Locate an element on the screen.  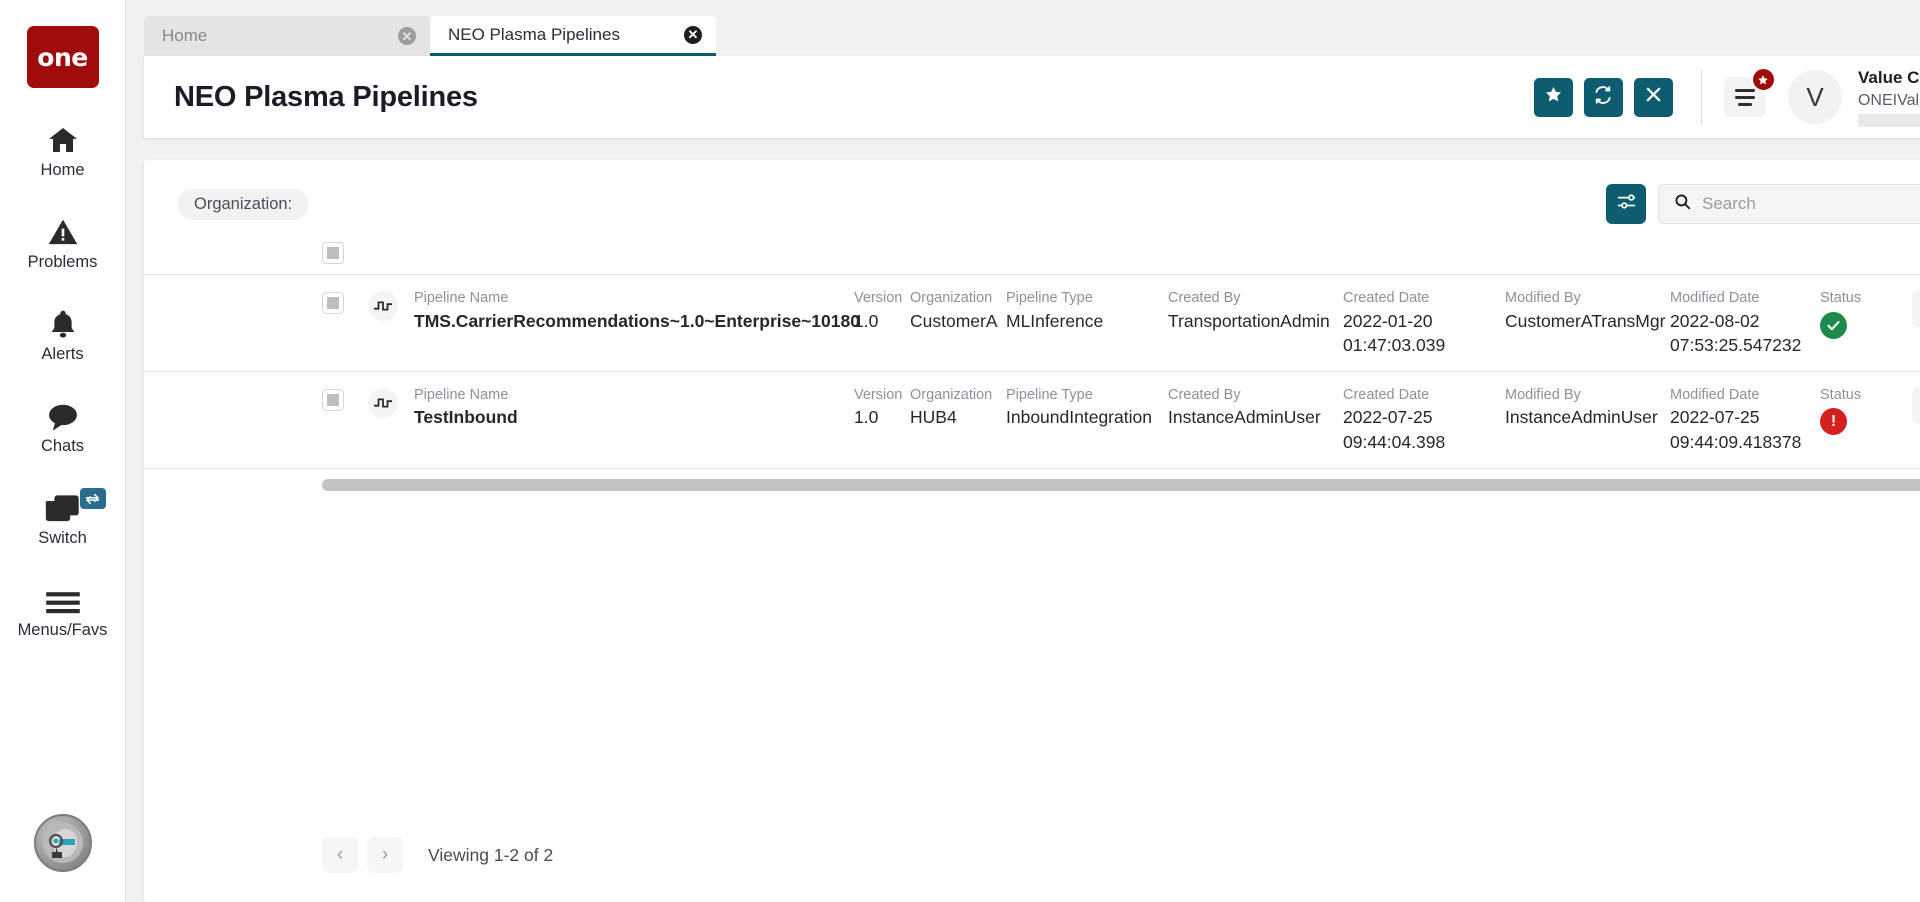
checkbox-indeterminate-mark is located at coordinates (333, 253).